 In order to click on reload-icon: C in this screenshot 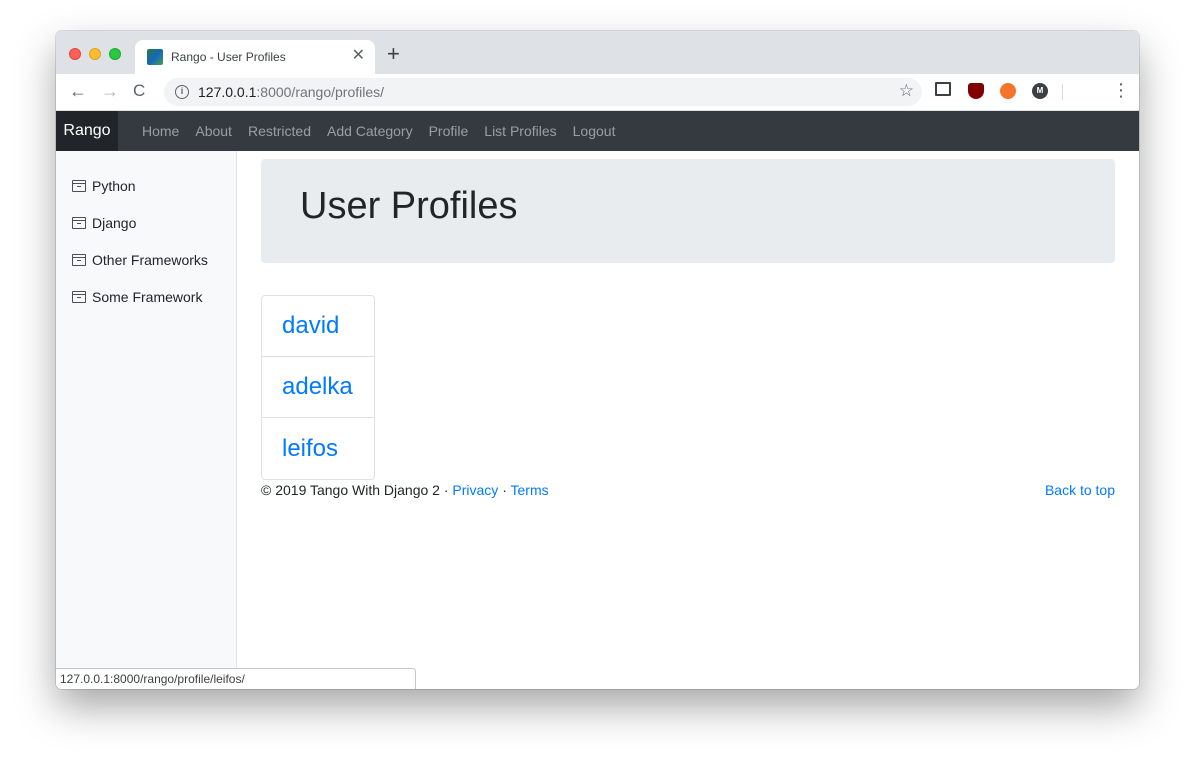, I will do `click(139, 91)`.